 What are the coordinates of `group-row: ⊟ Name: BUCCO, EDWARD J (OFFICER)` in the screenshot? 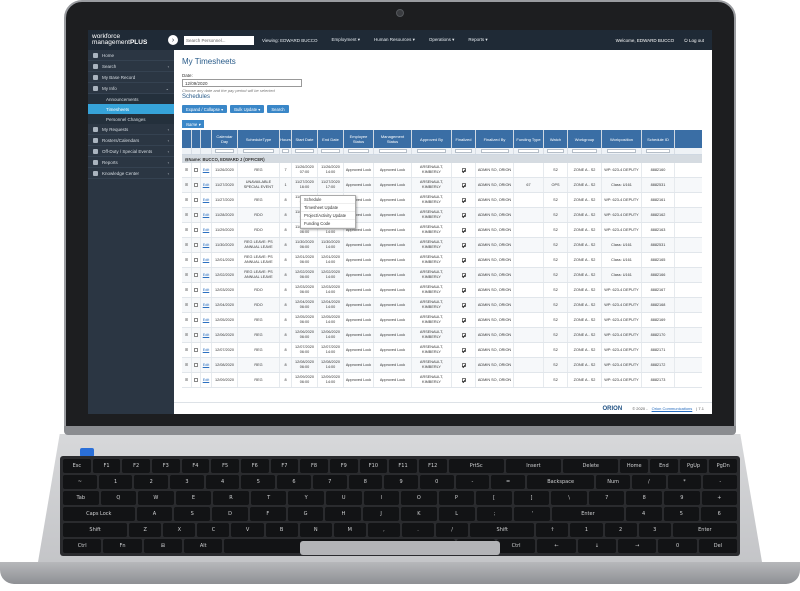 It's located at (442, 159).